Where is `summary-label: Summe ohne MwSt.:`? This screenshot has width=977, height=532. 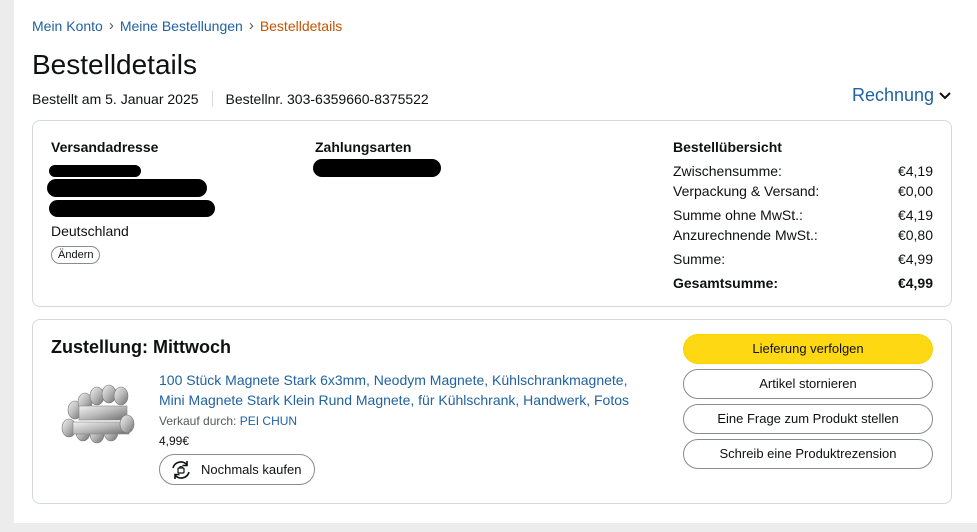 summary-label: Summe ohne MwSt.: is located at coordinates (738, 215).